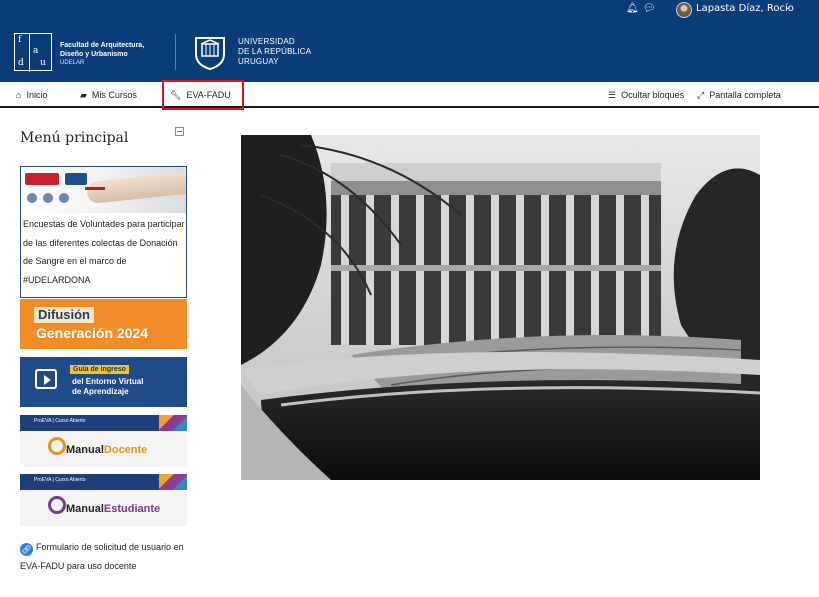  What do you see at coordinates (85, 450) in the screenshot?
I see `manual-docente-a: Manual` at bounding box center [85, 450].